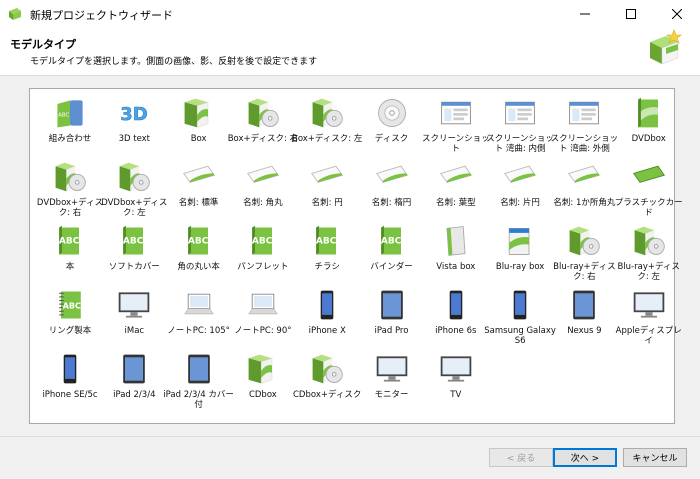  Describe the element at coordinates (392, 189) in the screenshot. I see `model-item-card-ellipse: 名刺: 楕円` at that location.